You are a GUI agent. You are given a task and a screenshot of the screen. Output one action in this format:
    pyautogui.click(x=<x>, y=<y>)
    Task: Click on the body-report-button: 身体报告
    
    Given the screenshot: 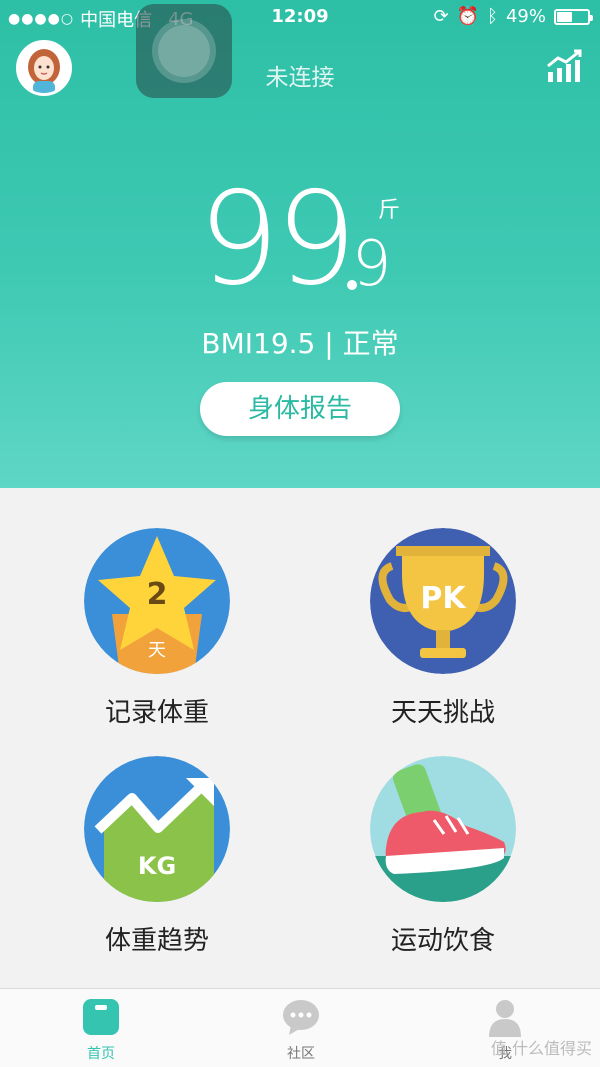 What is the action you would take?
    pyautogui.click(x=300, y=409)
    